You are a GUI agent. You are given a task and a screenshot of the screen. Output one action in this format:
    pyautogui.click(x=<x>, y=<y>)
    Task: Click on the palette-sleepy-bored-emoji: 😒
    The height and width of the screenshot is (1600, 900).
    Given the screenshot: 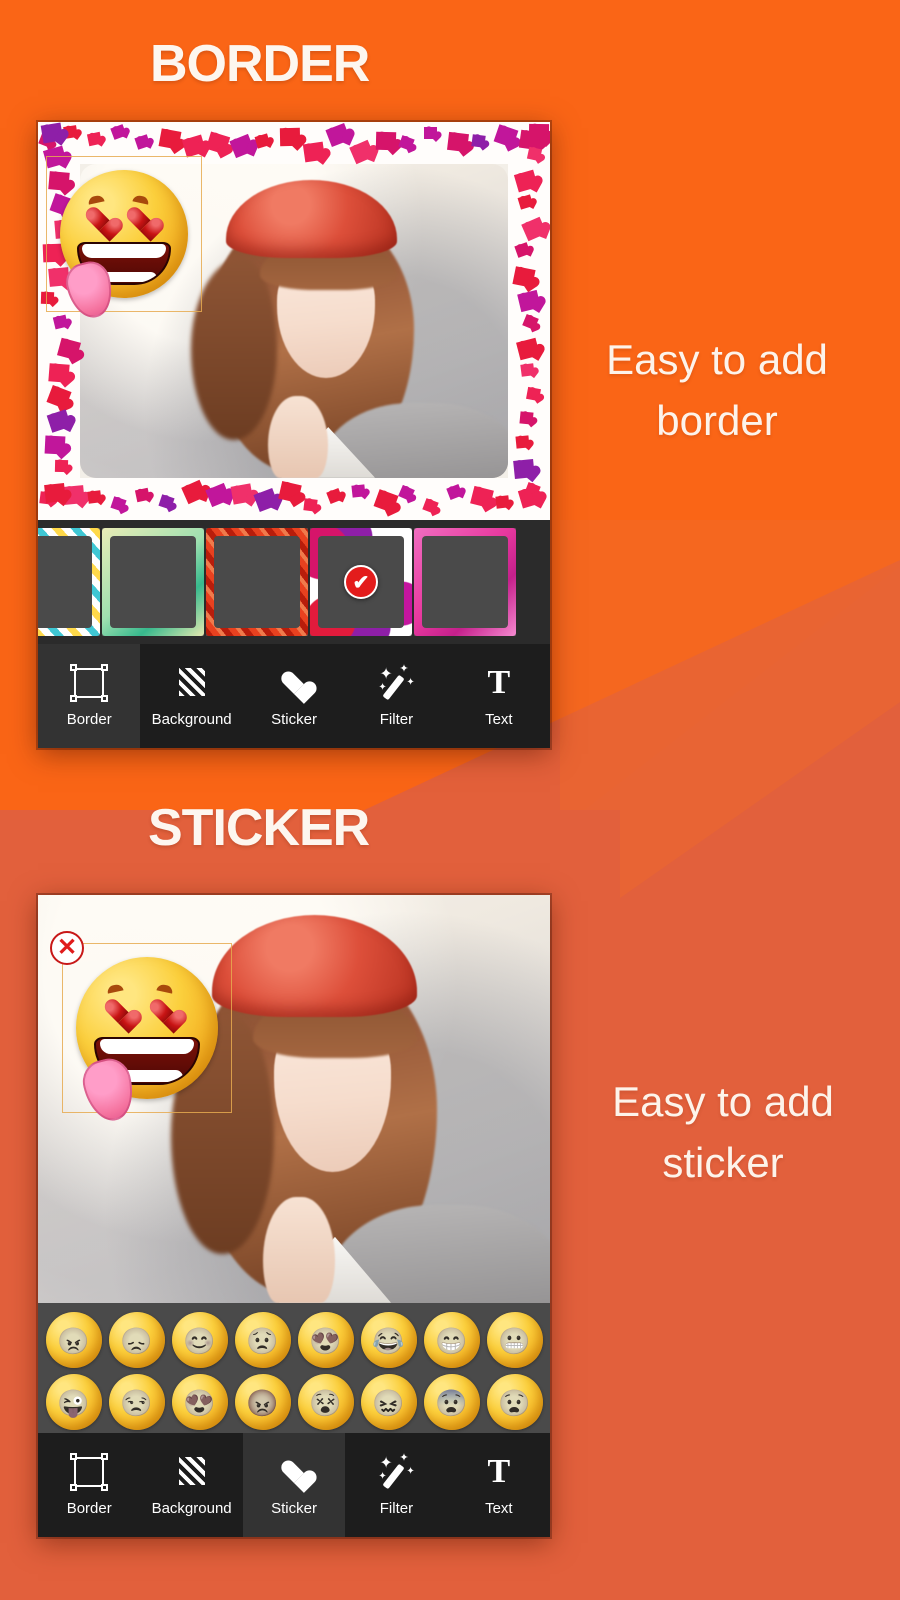 What is the action you would take?
    pyautogui.click(x=136, y=1402)
    